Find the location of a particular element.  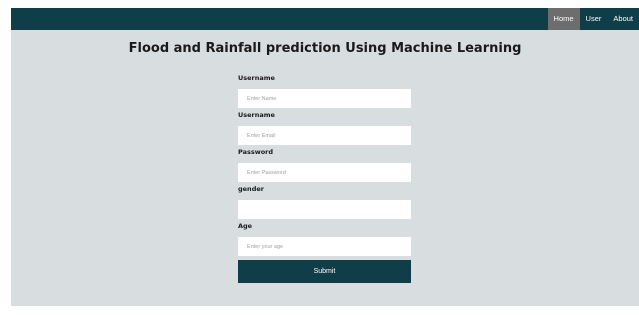

password-field-label: Password is located at coordinates (256, 152).